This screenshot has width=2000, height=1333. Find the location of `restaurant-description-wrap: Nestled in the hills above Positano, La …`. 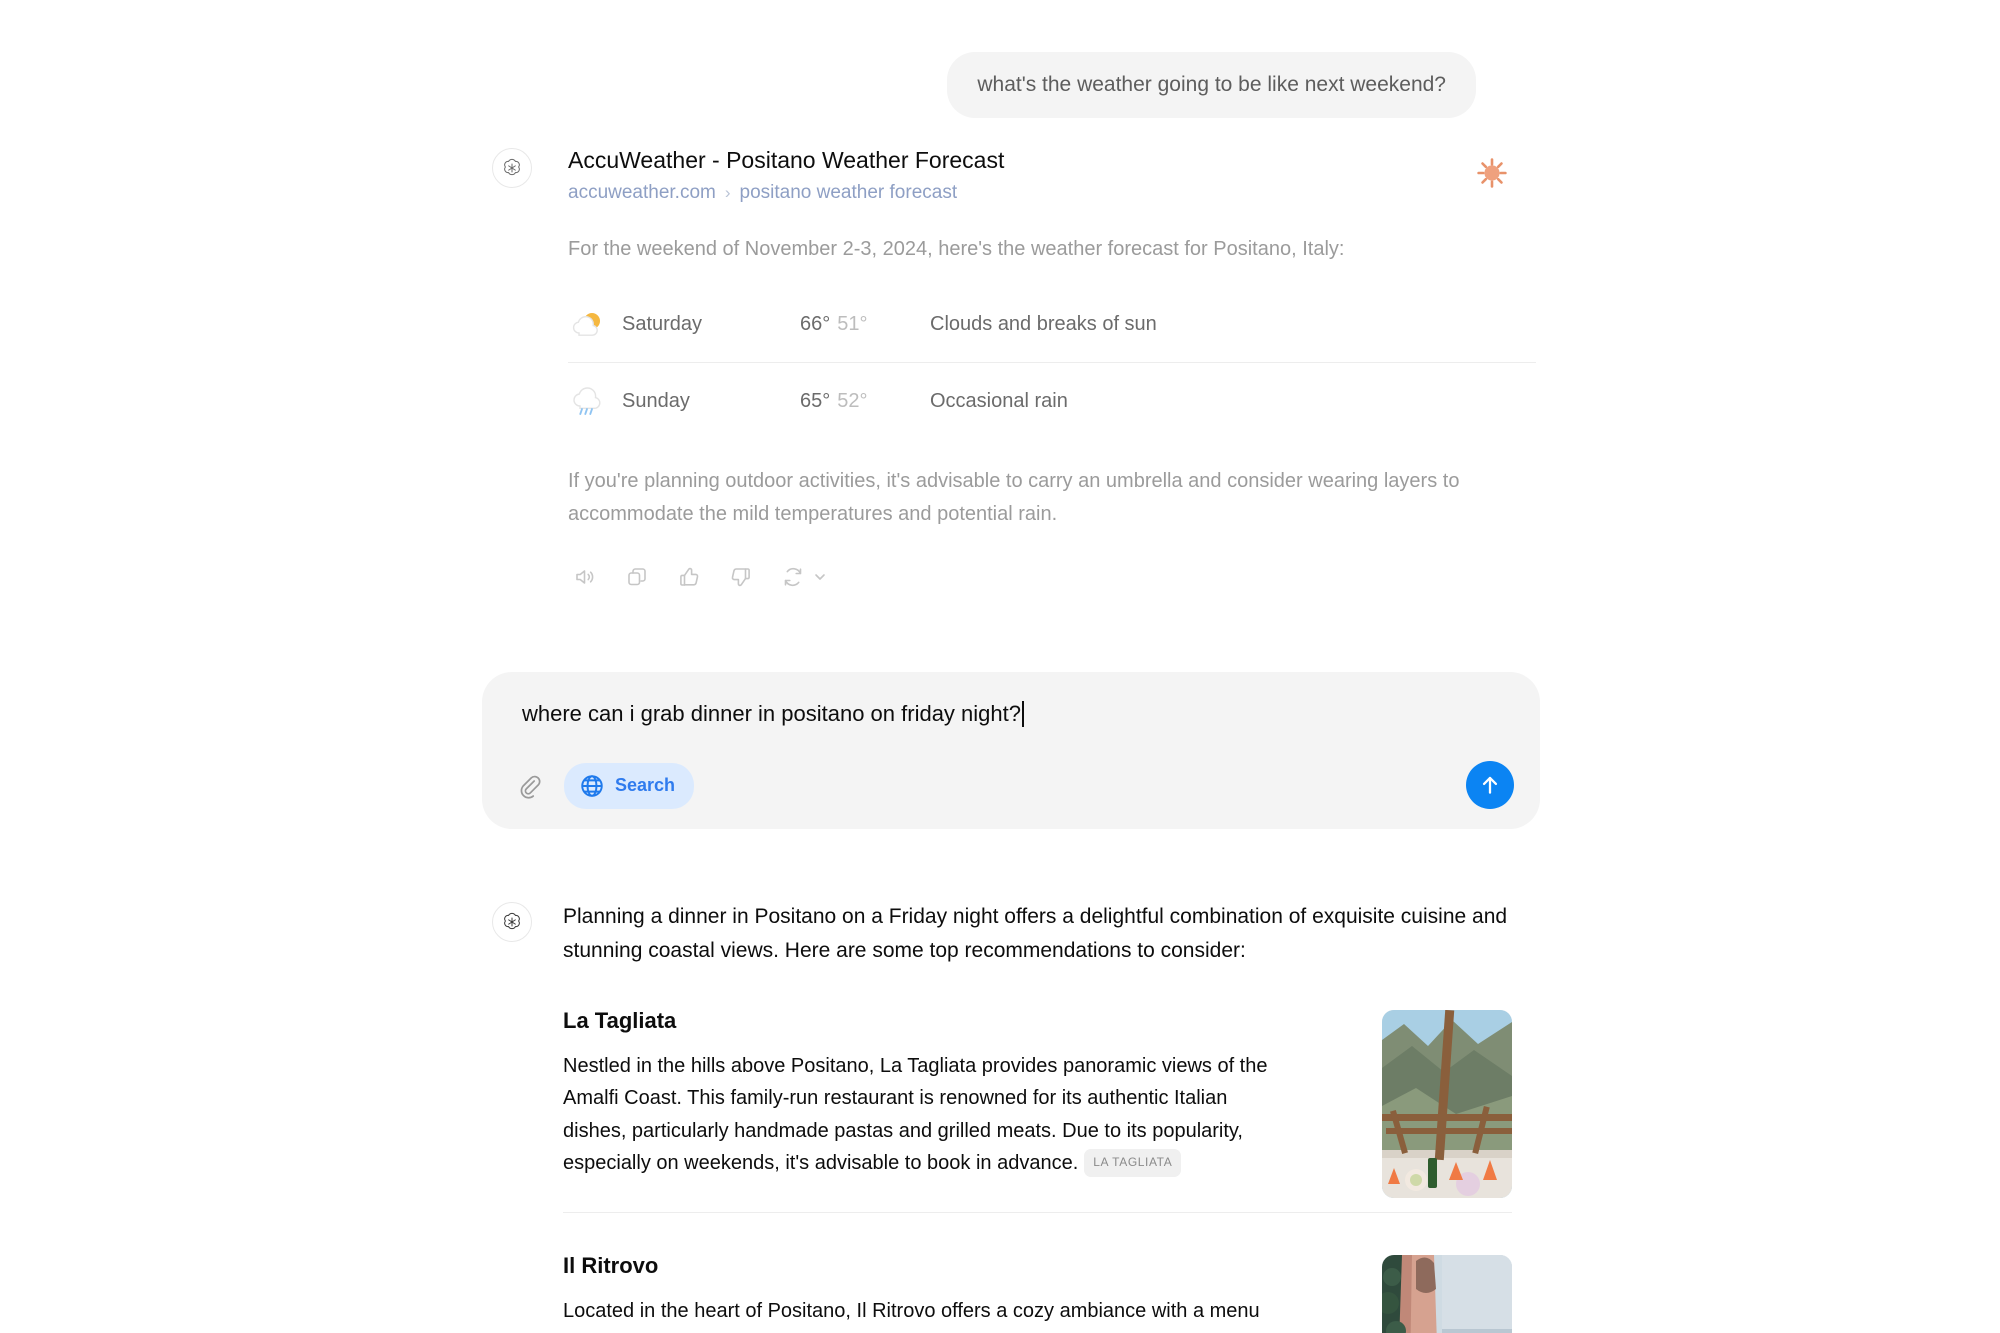

restaurant-description-wrap: Nestled in the hills above Positano, La … is located at coordinates (917, 1115).